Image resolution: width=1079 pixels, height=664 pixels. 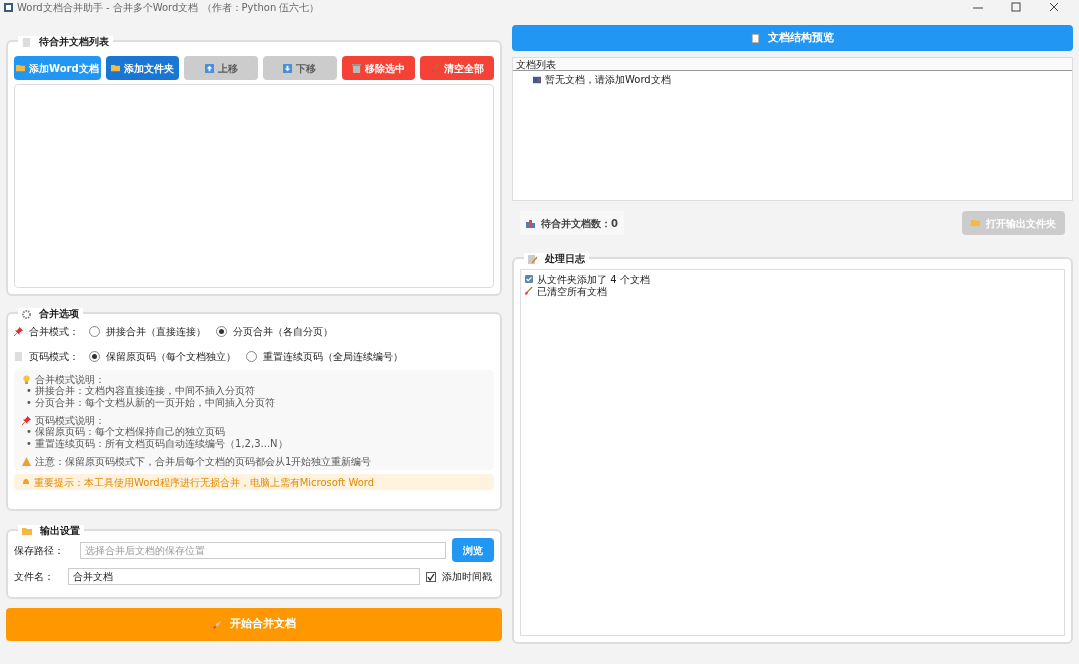 I want to click on tree-item: 暂无文档，请添加Word文档, so click(x=608, y=79).